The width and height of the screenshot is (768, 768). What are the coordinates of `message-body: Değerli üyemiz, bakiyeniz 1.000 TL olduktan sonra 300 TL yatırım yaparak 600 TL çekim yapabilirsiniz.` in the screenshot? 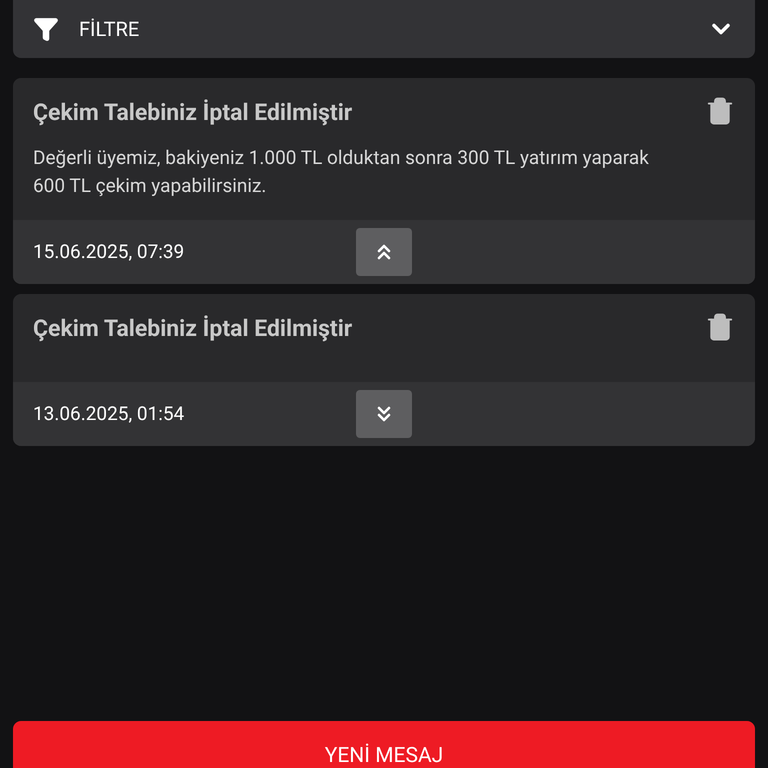 It's located at (341, 172).